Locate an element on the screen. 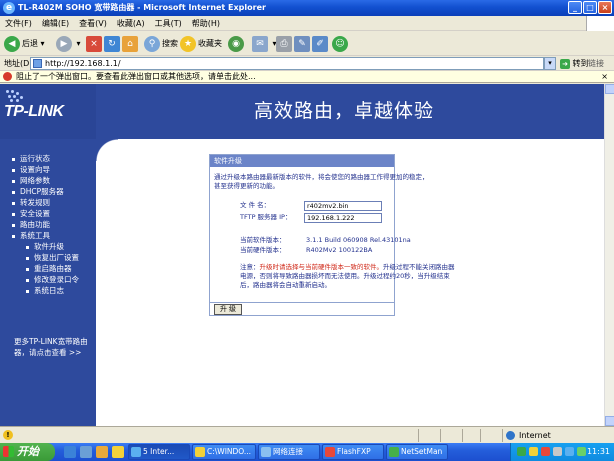  menu-view: 查看(V) is located at coordinates (93, 23).